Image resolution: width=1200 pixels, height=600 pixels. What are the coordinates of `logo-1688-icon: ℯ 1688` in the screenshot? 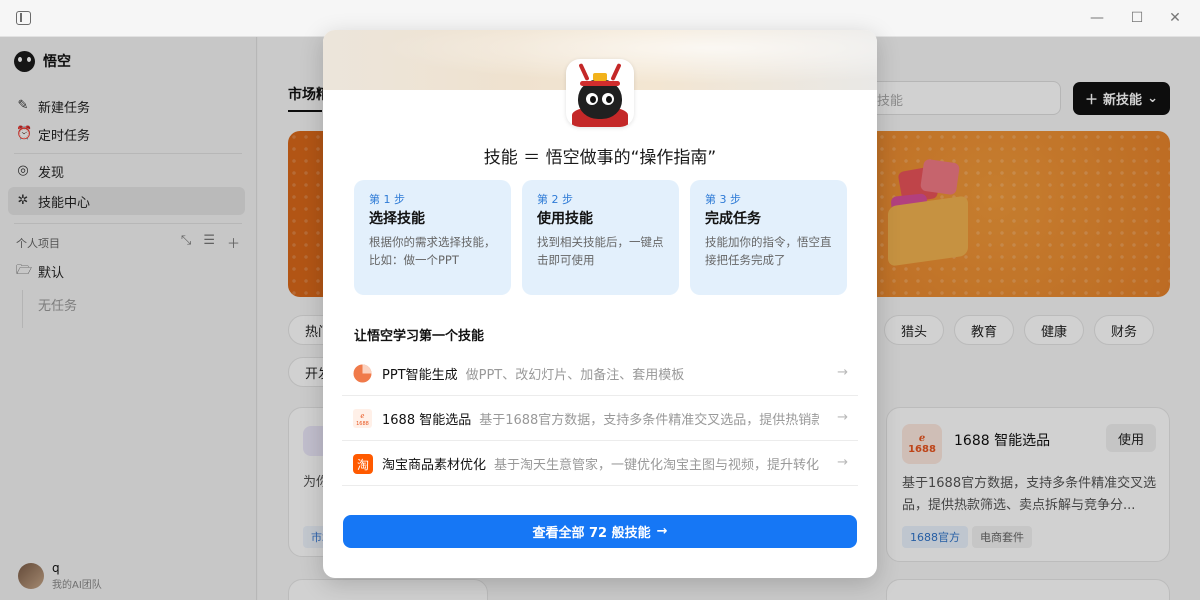 It's located at (362, 418).